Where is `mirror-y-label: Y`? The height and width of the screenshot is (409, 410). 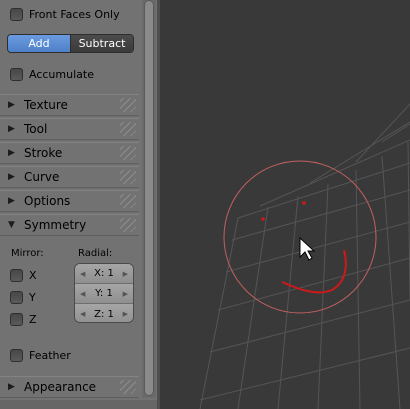 mirror-y-label: Y is located at coordinates (32, 297).